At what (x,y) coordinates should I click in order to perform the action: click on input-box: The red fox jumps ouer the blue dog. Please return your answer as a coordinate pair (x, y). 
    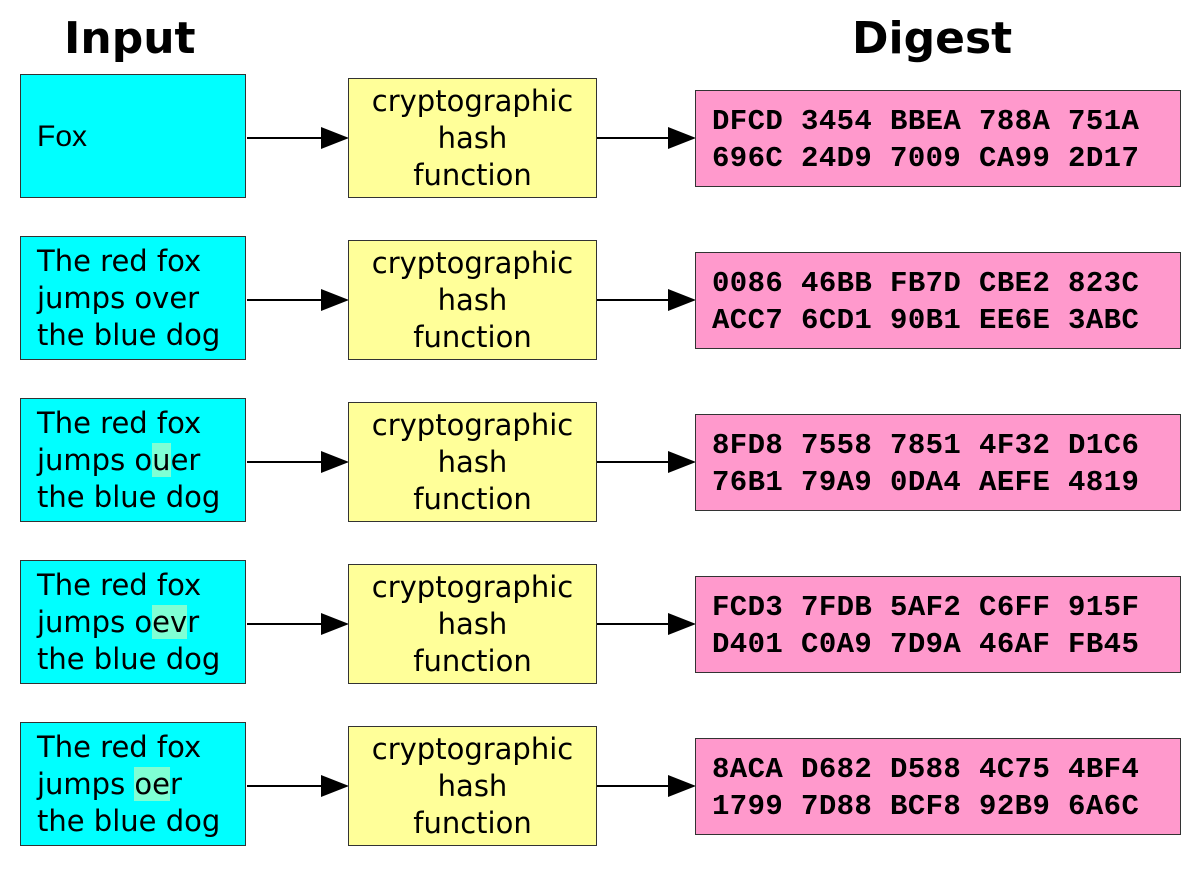
    Looking at the image, I should click on (133, 460).